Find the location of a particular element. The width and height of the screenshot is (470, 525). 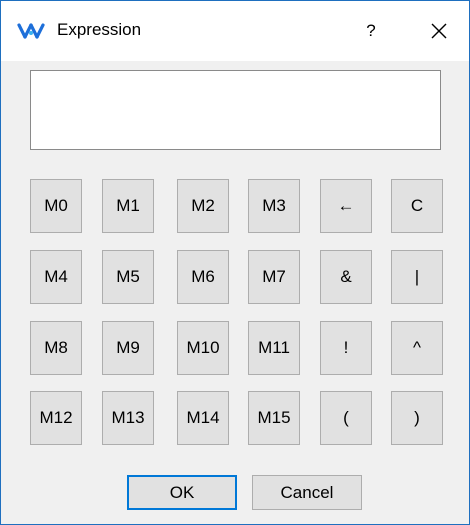

key-m0: M0 is located at coordinates (56, 206).